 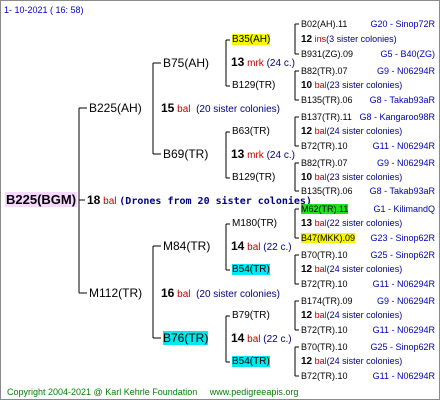 I want to click on gen4-queen-3: B63(TR), so click(x=251, y=131).